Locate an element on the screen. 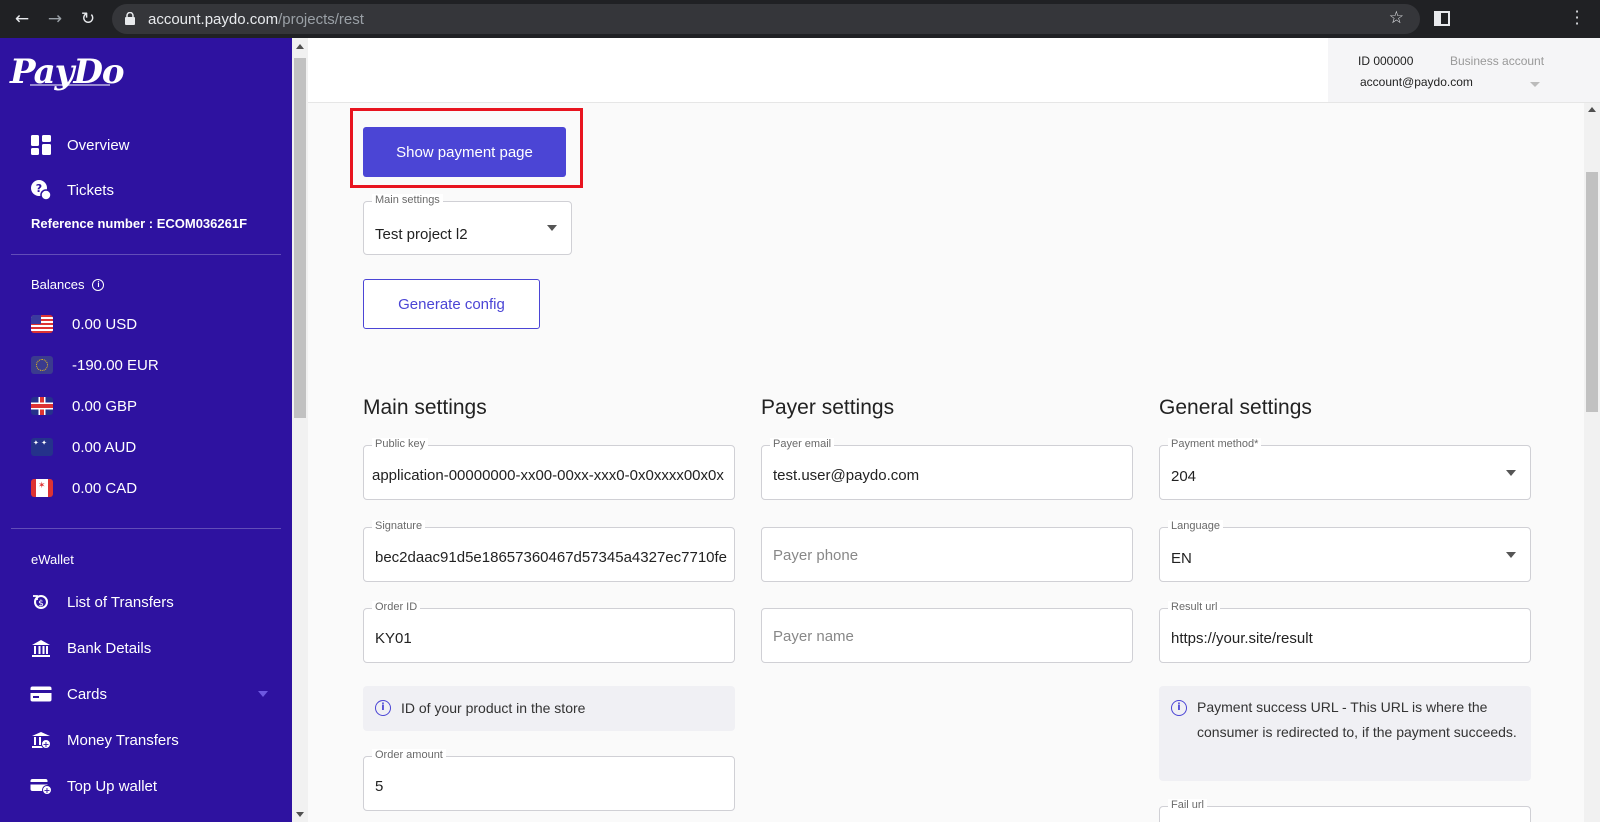 Image resolution: width=1600 pixels, height=822 pixels. sidebar-item-bank-details: Bank Details is located at coordinates (145, 648).